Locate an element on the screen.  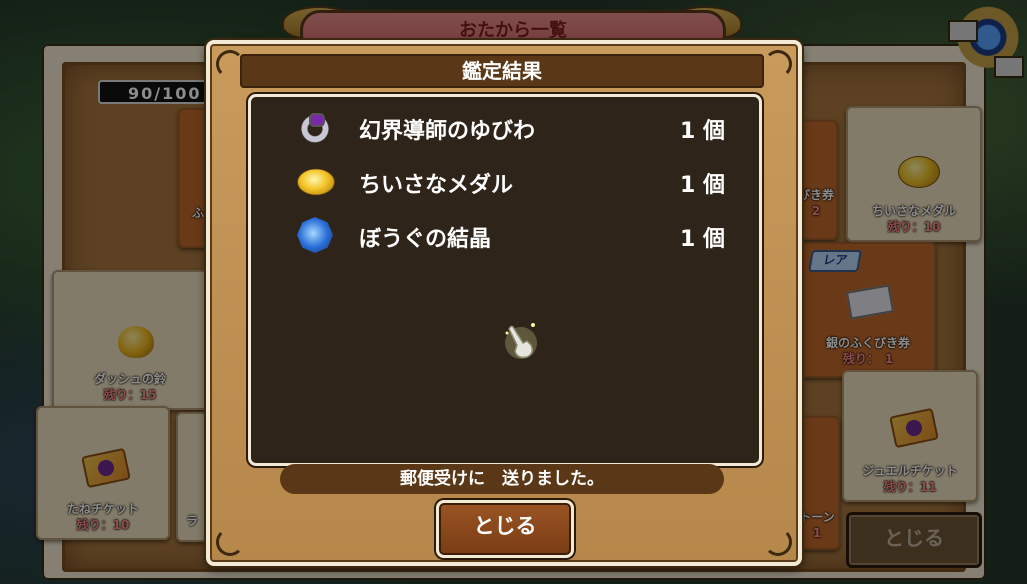
result-row: ぼうぐの結晶 1 個 is located at coordinates (511, 235).